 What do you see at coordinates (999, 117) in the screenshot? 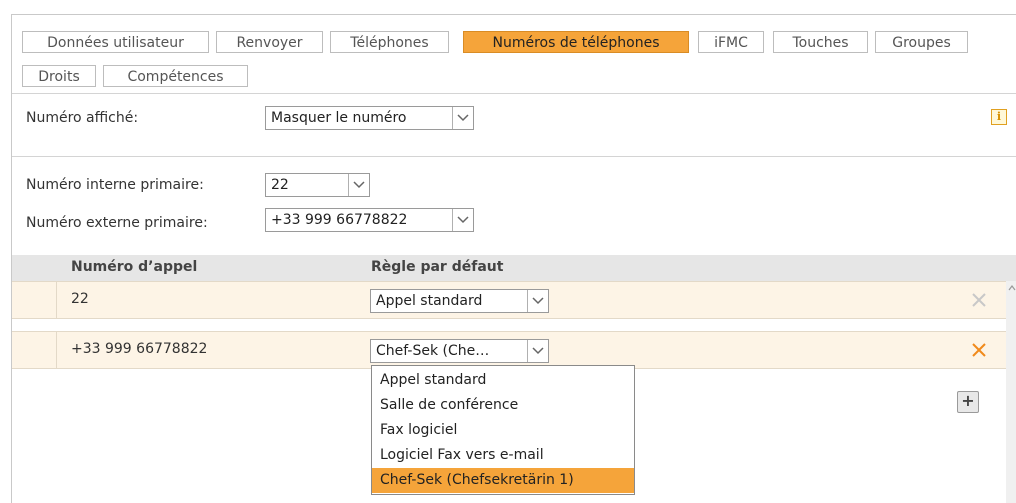
I see `info-icon: i` at bounding box center [999, 117].